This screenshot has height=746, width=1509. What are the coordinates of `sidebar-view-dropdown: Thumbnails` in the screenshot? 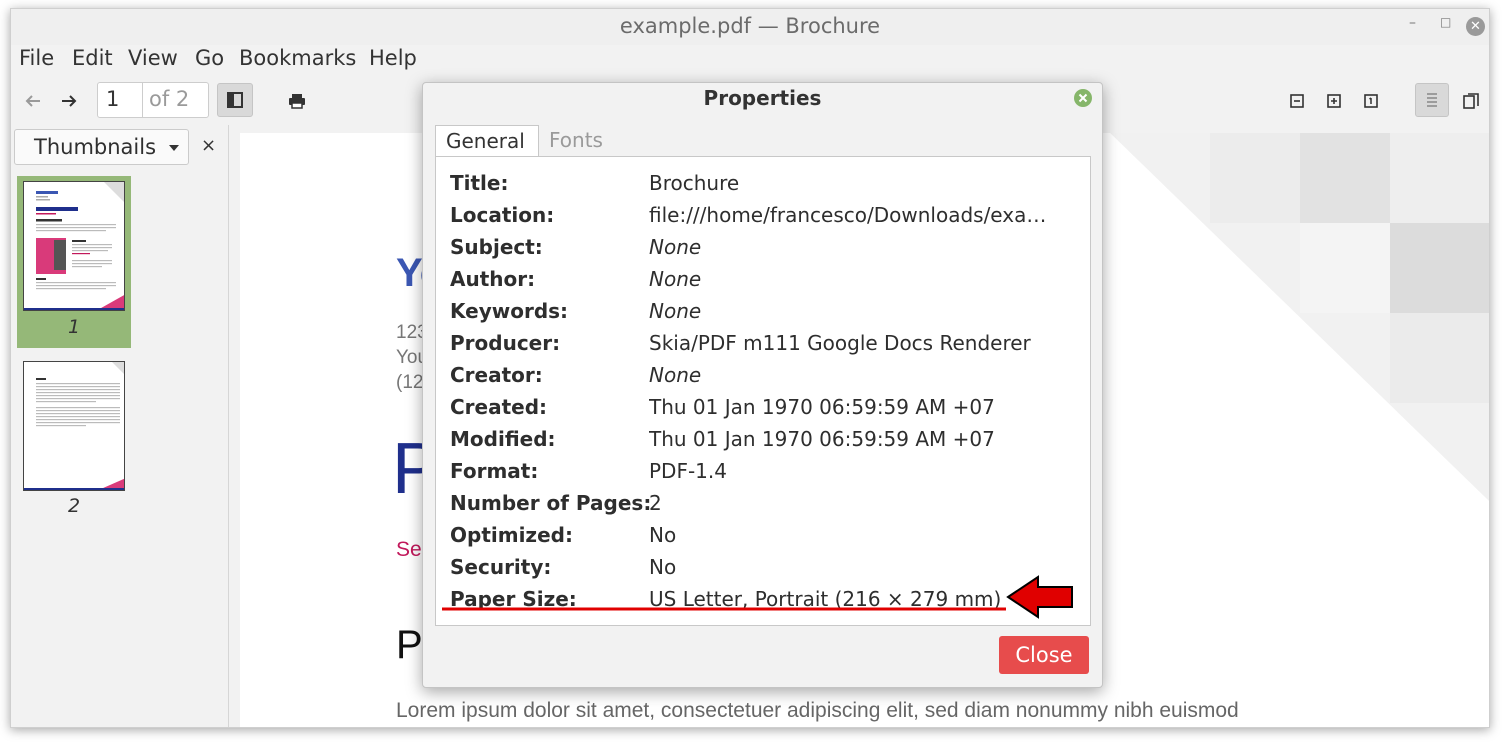 It's located at (101, 147).